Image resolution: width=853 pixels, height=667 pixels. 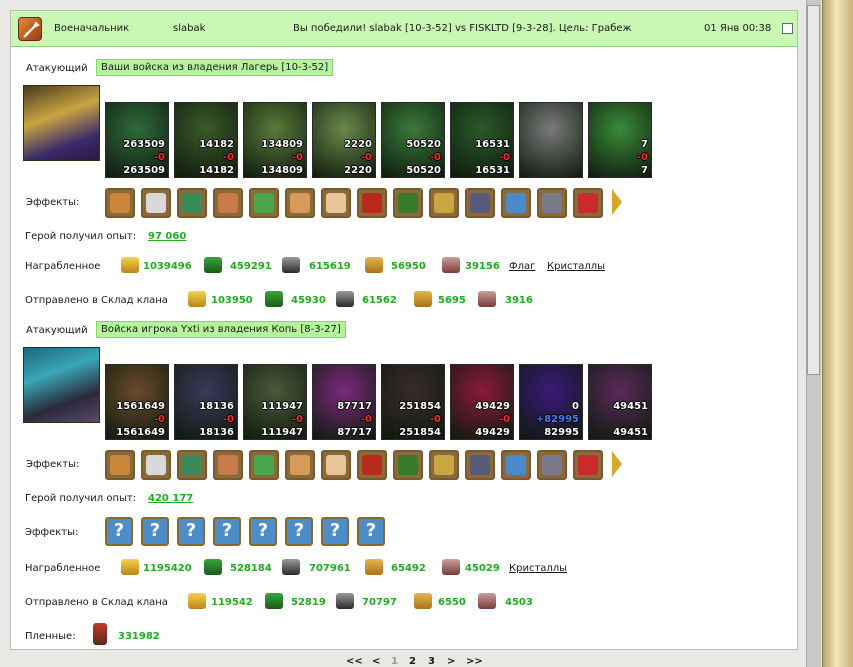 I want to click on pager-page-3: 3, so click(x=431, y=661).